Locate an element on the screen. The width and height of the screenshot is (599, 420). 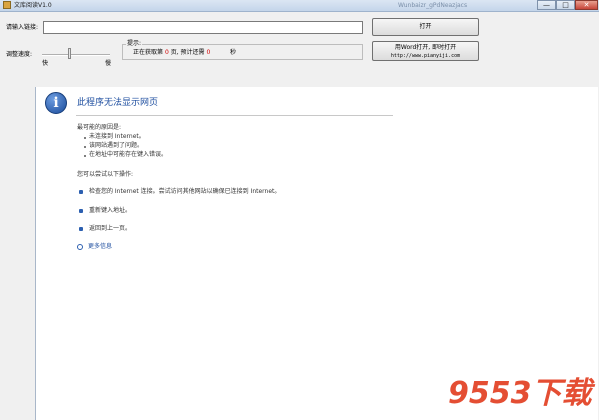
hint-title: 提示: is located at coordinates (134, 44).